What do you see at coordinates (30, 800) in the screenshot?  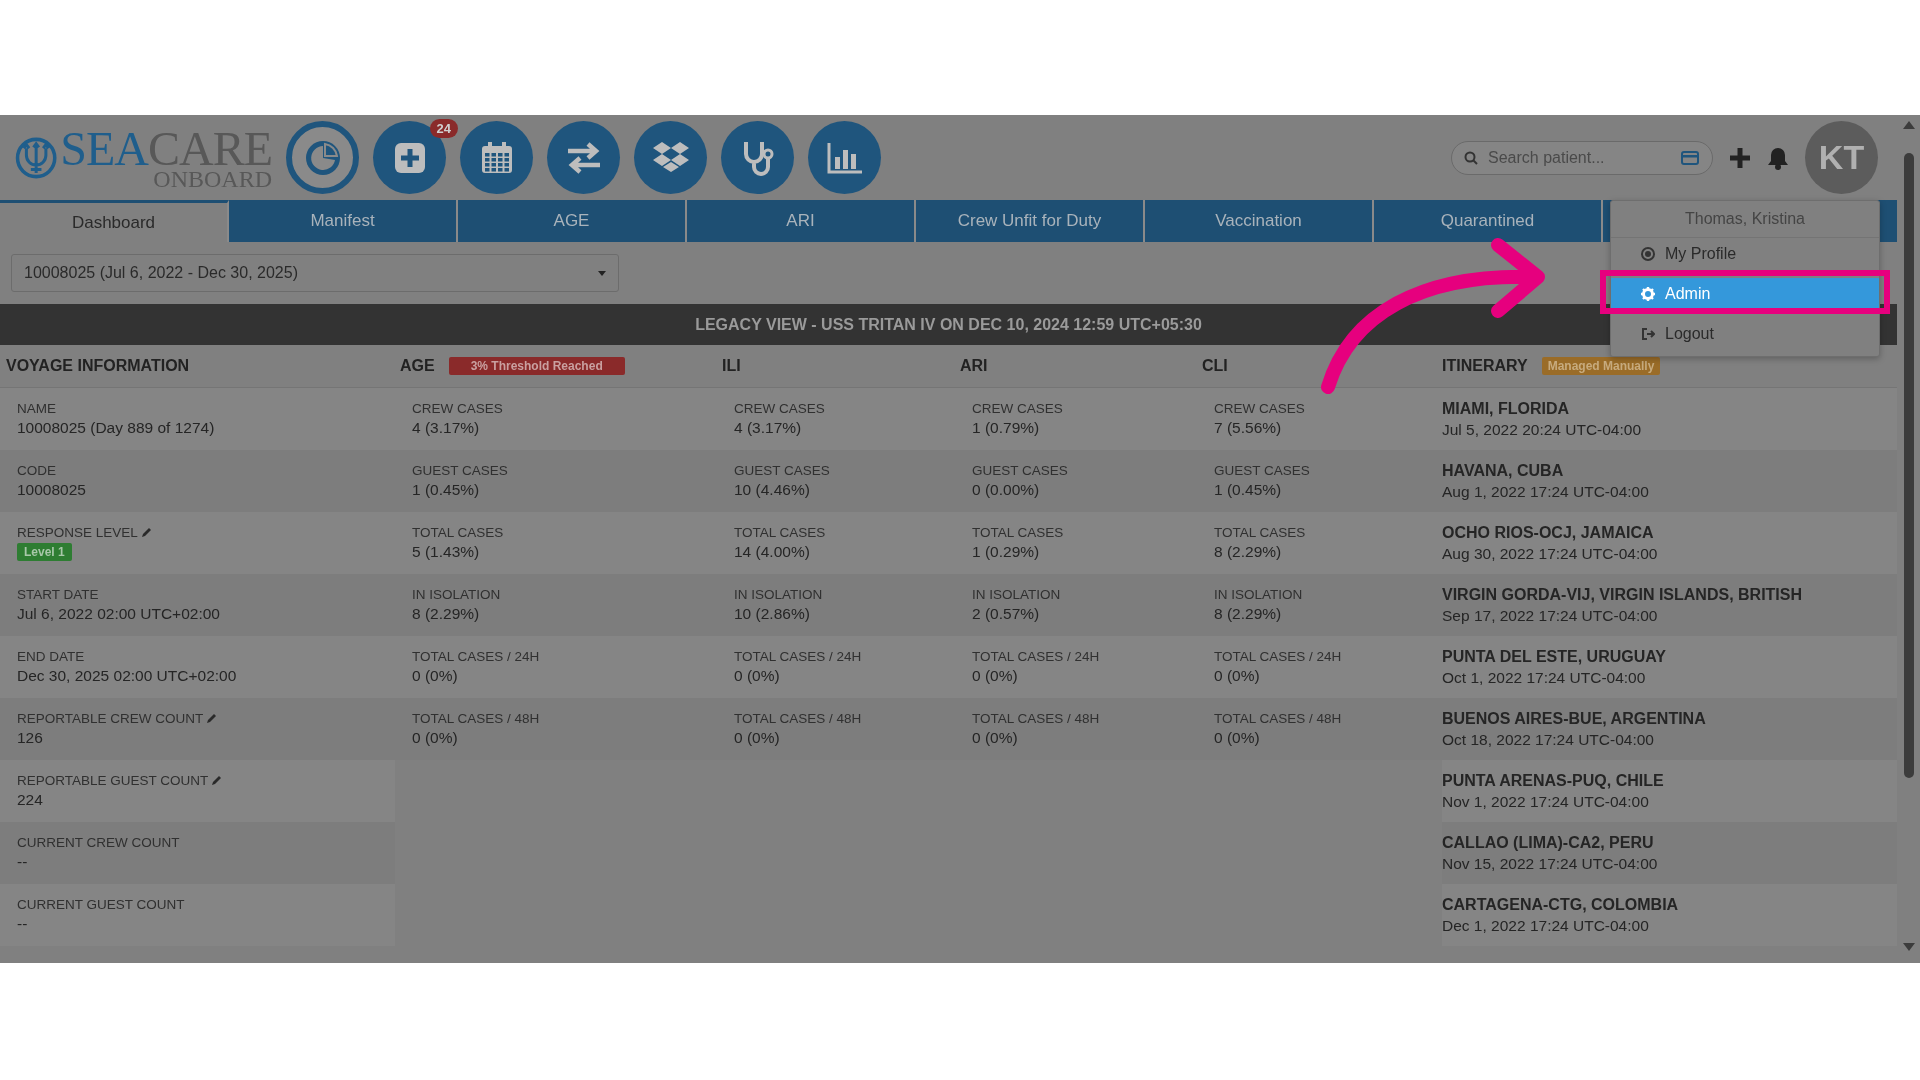 I see `field-value: 224` at bounding box center [30, 800].